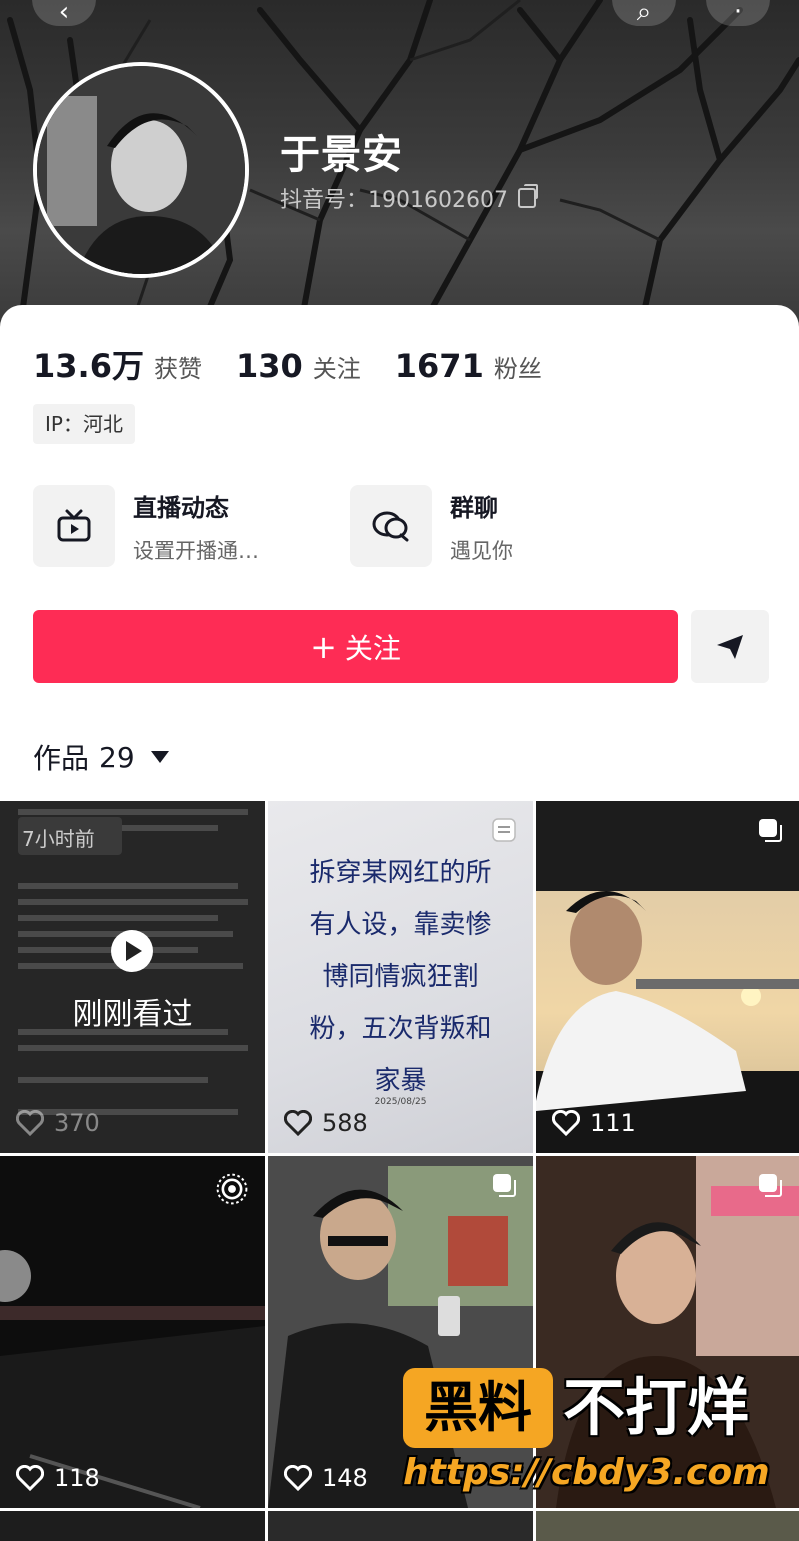 The image size is (799, 1541). What do you see at coordinates (518, 366) in the screenshot?
I see `followers-label: 粉丝` at bounding box center [518, 366].